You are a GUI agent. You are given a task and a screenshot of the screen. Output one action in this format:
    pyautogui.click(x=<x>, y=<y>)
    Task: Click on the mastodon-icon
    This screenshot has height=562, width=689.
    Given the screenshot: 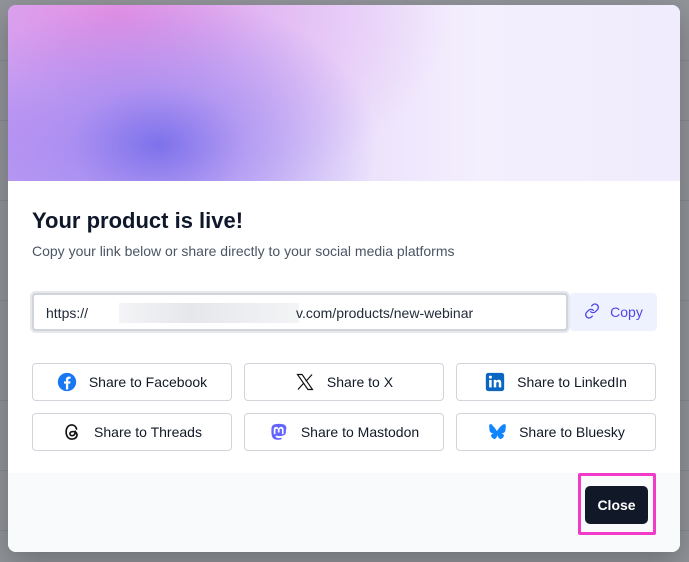 What is the action you would take?
    pyautogui.click(x=279, y=432)
    